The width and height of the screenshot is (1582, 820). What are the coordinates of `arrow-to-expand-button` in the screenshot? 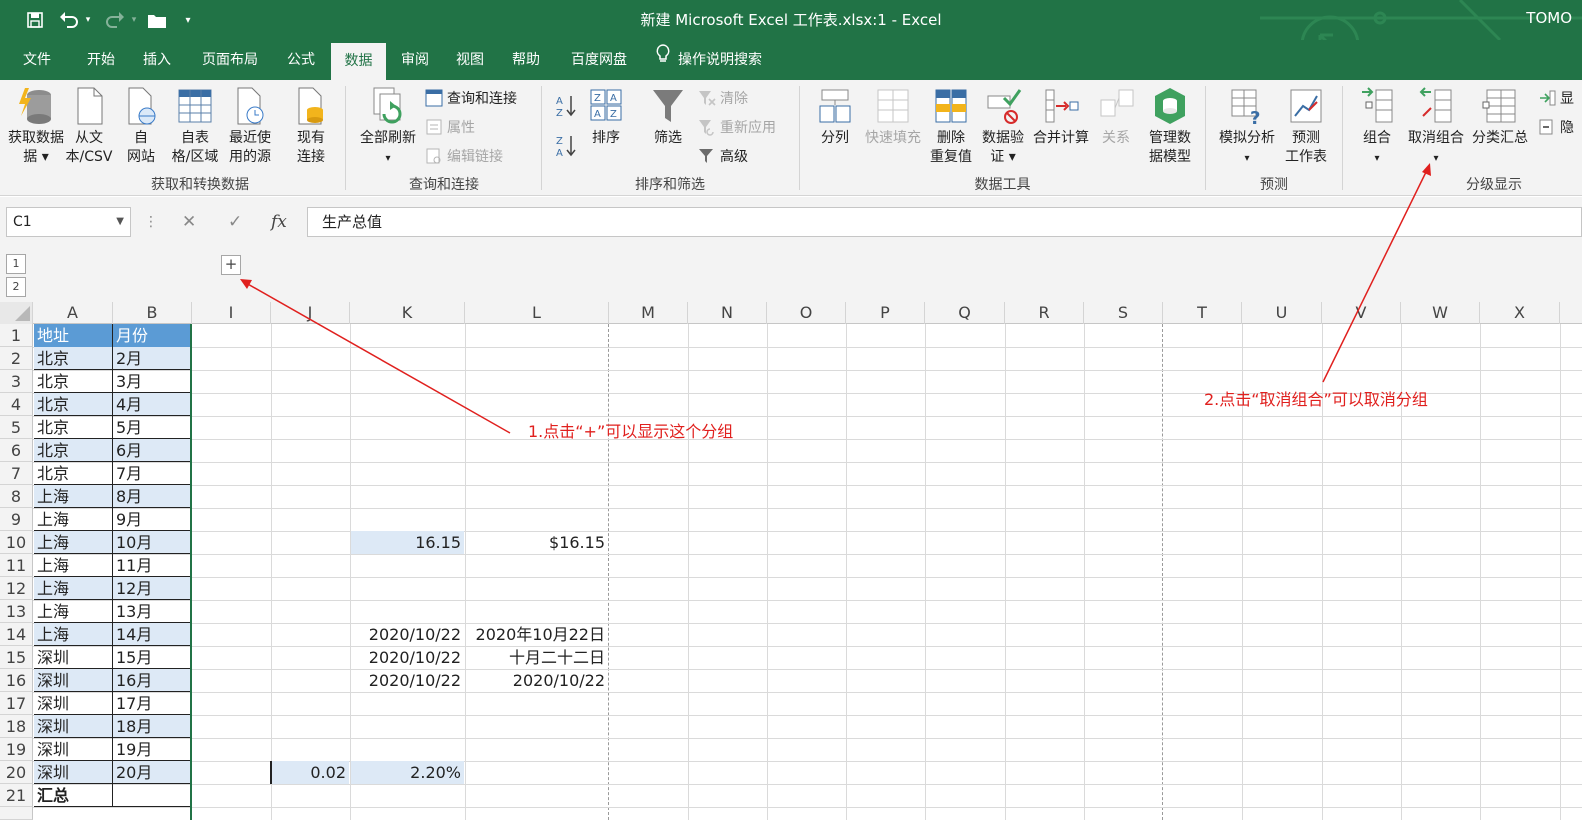 It's located at (378, 358).